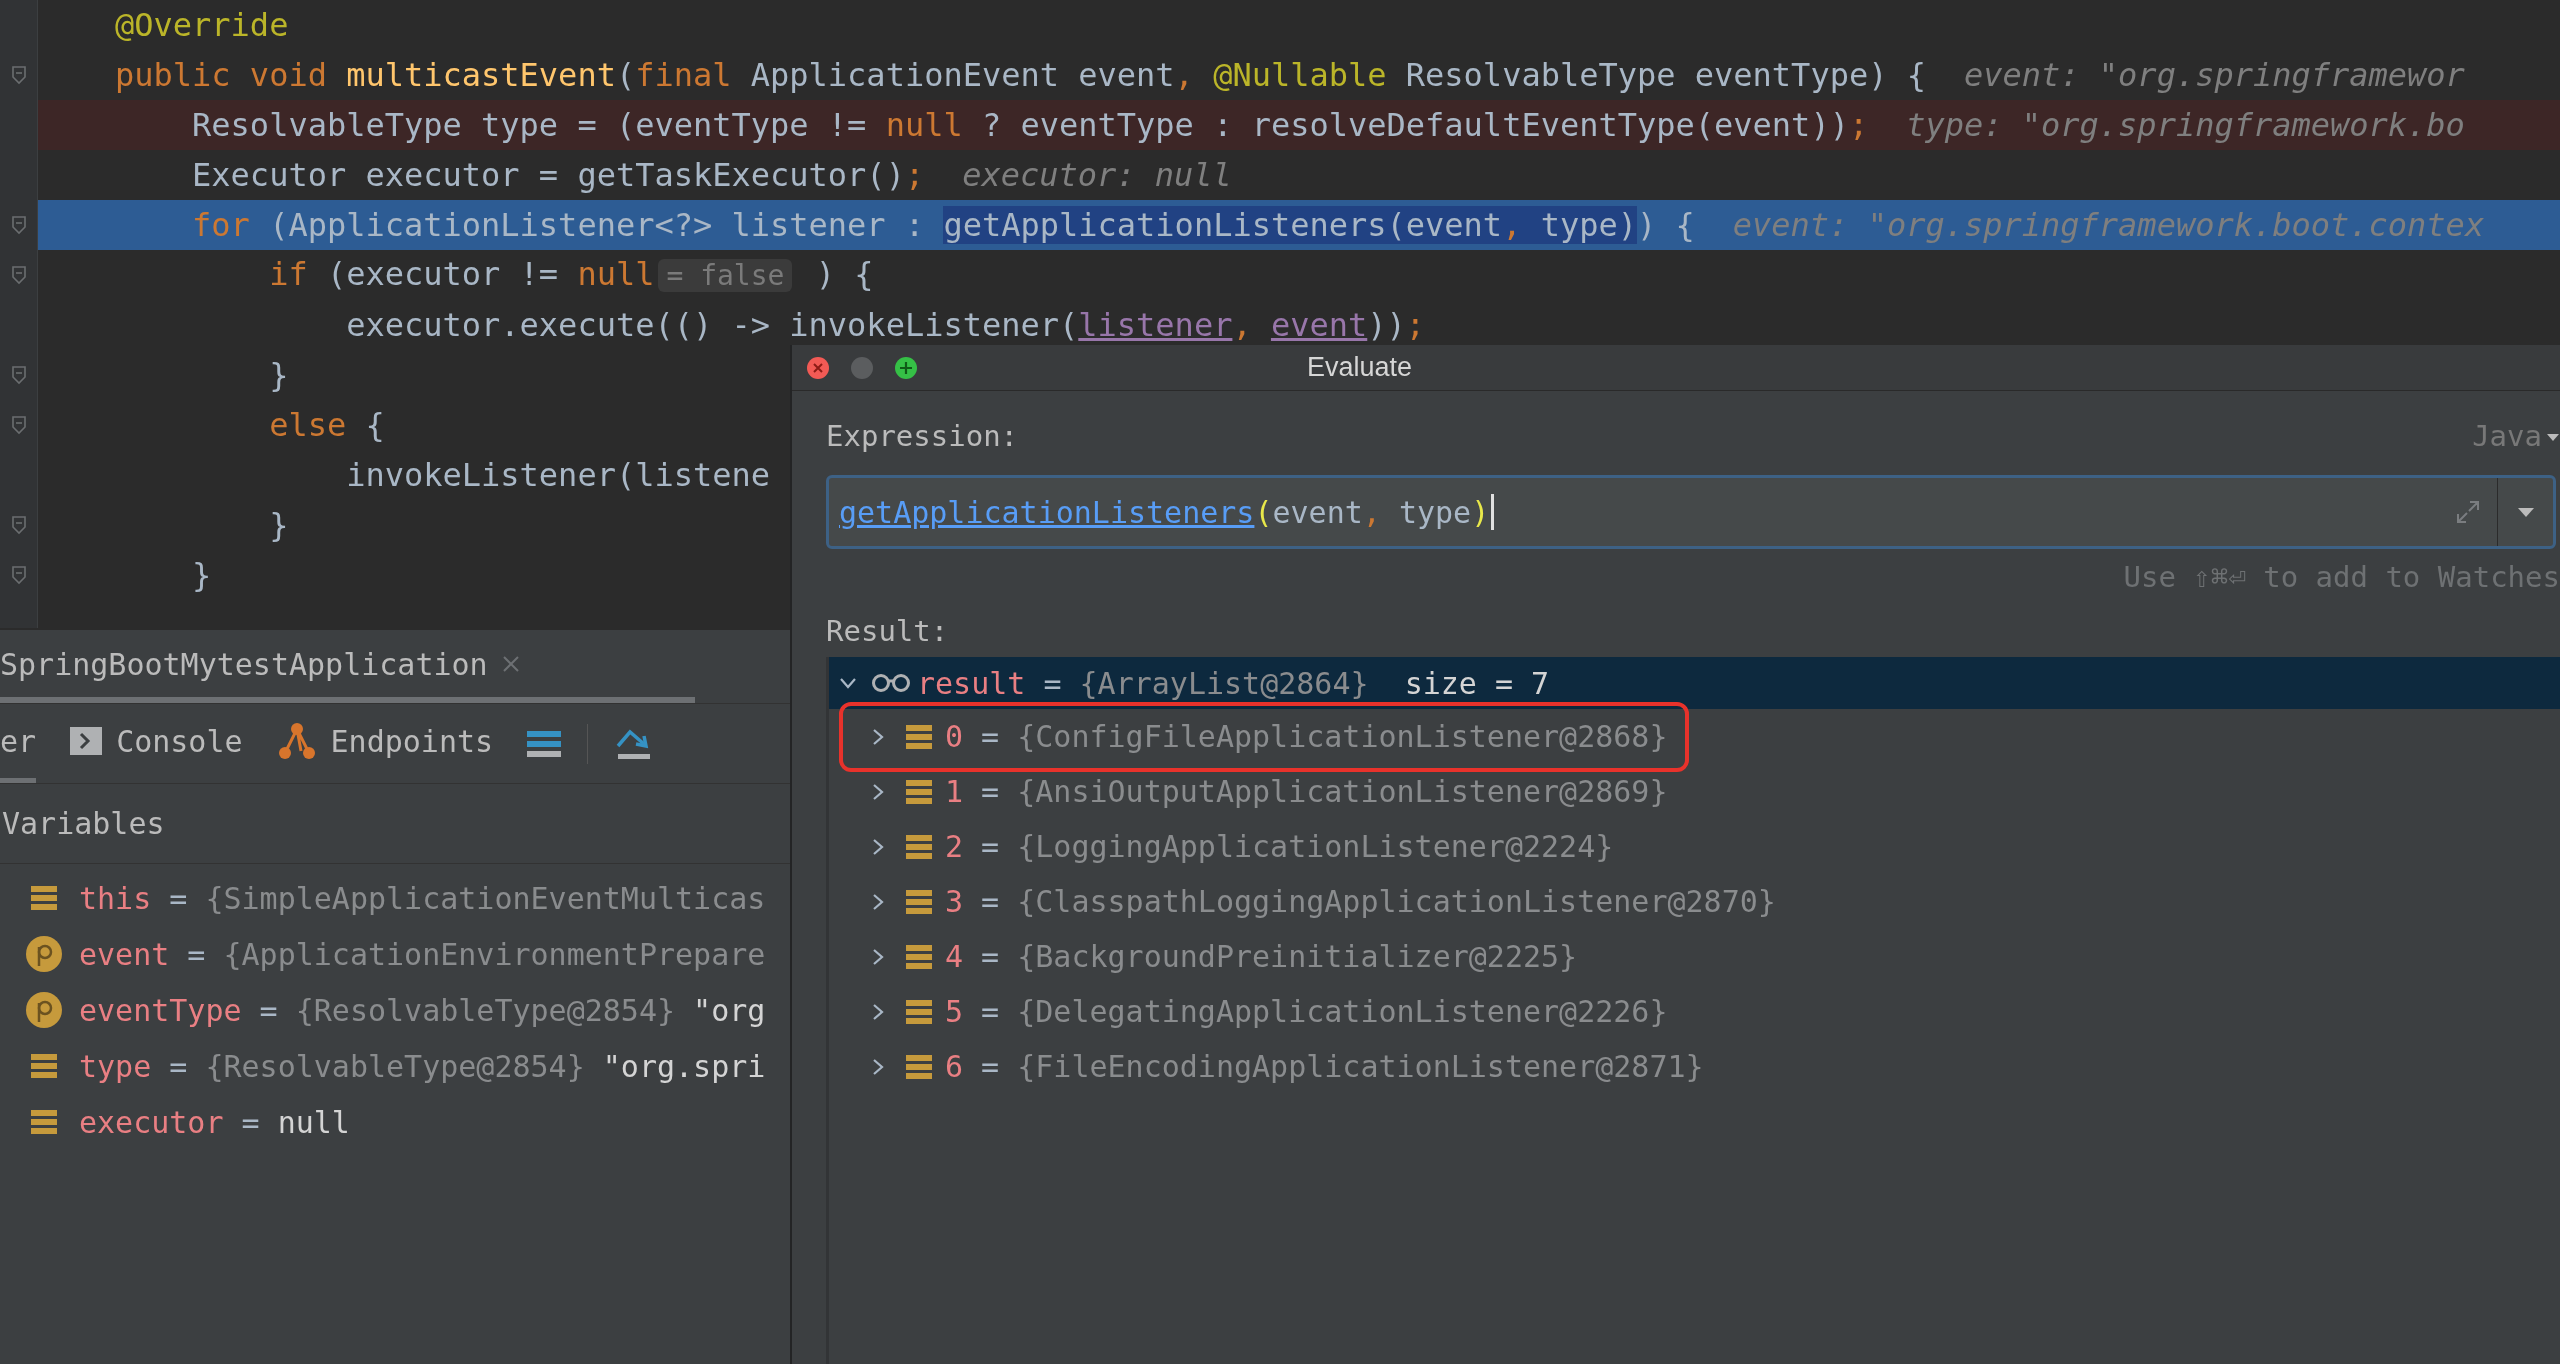 This screenshot has height=1364, width=2560. What do you see at coordinates (887, 632) in the screenshot?
I see `result-label: Result:` at bounding box center [887, 632].